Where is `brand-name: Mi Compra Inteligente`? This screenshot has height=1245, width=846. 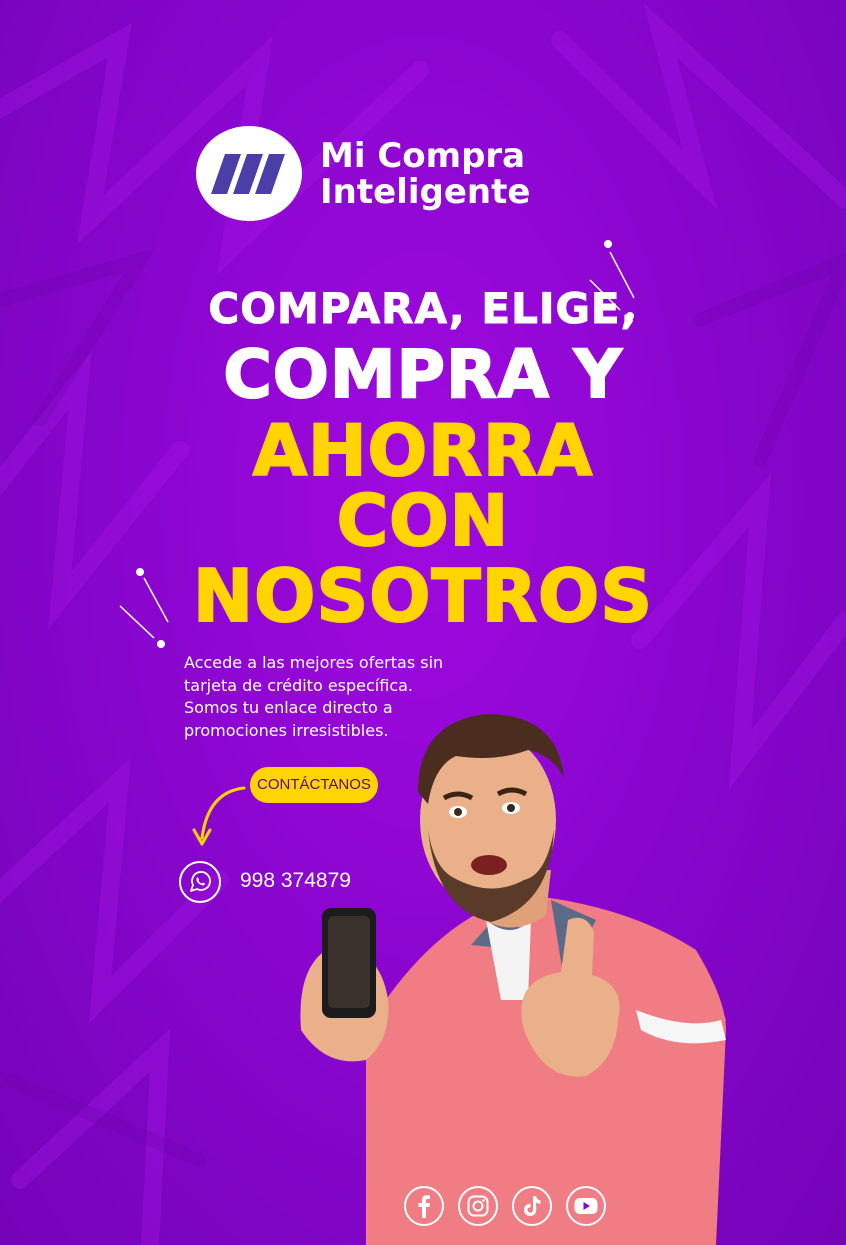 brand-name: Mi Compra Inteligente is located at coordinates (425, 174).